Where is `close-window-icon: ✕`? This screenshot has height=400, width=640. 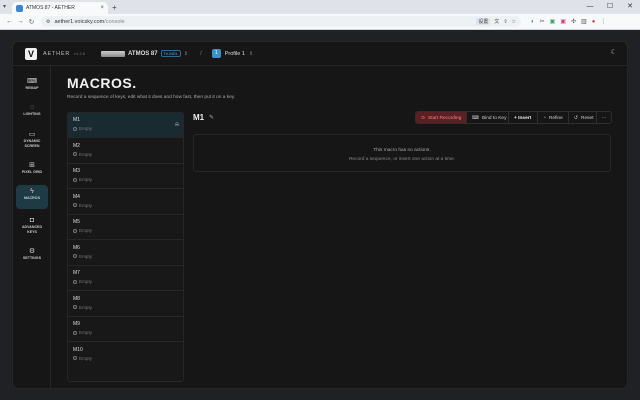 close-window-icon: ✕ is located at coordinates (630, 7).